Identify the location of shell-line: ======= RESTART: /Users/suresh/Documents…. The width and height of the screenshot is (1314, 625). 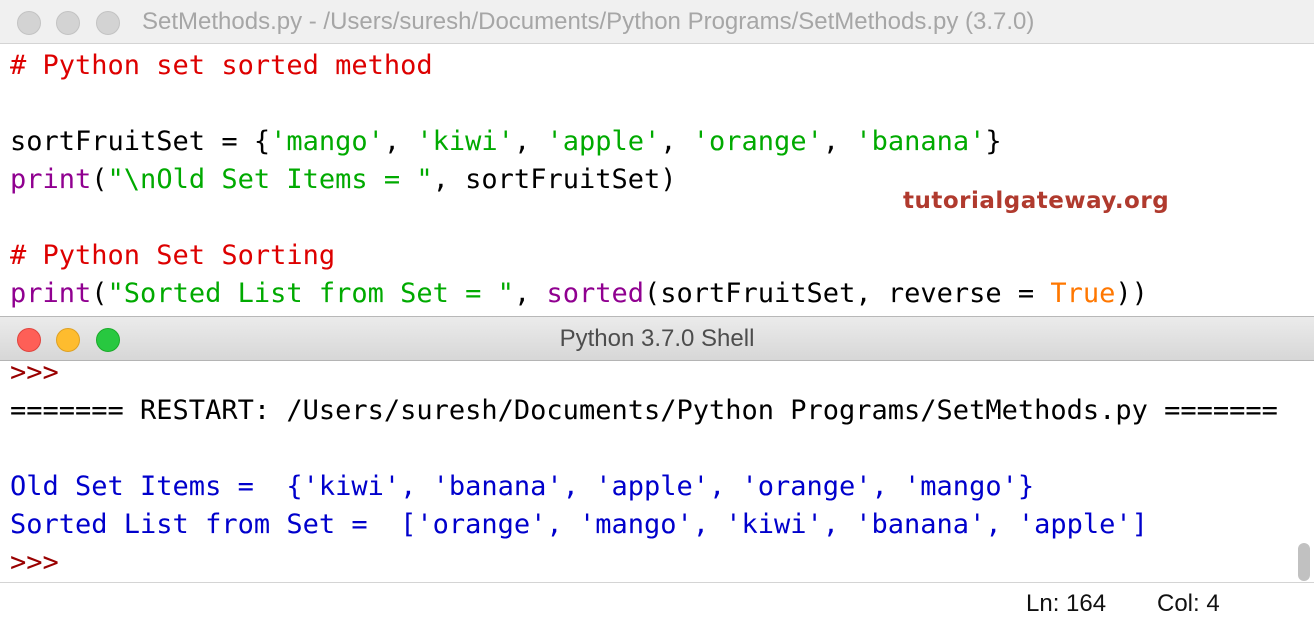
(644, 411).